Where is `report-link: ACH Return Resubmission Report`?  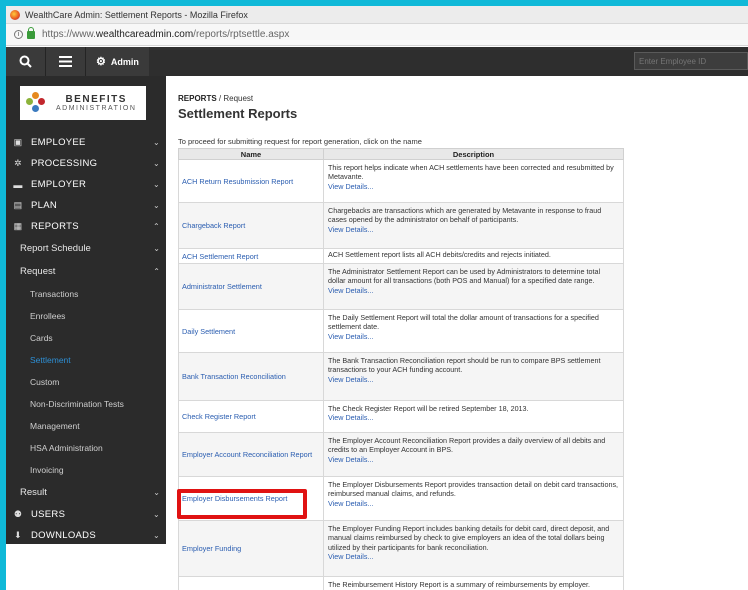 report-link: ACH Return Resubmission Report is located at coordinates (237, 181).